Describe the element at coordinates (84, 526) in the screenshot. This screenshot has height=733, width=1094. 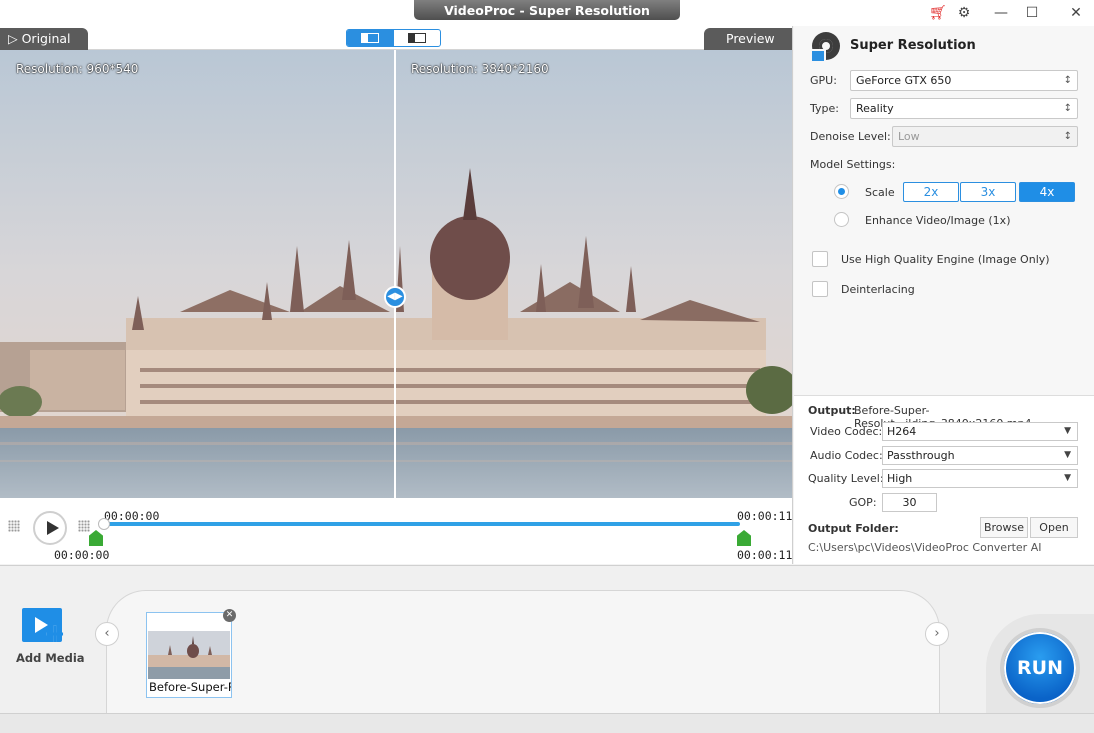
I see `drag-handle-right-icon` at that location.